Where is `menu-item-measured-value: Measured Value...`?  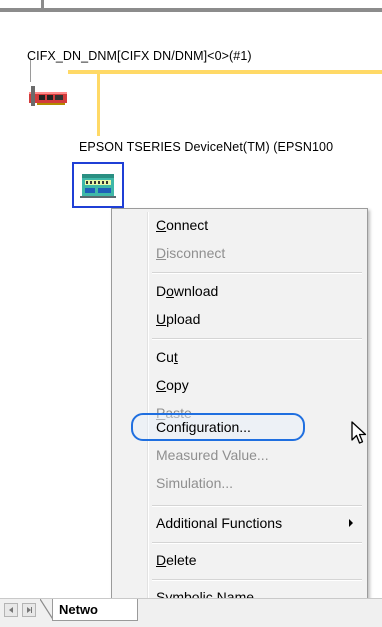
menu-item-measured-value: Measured Value... is located at coordinates (239, 455).